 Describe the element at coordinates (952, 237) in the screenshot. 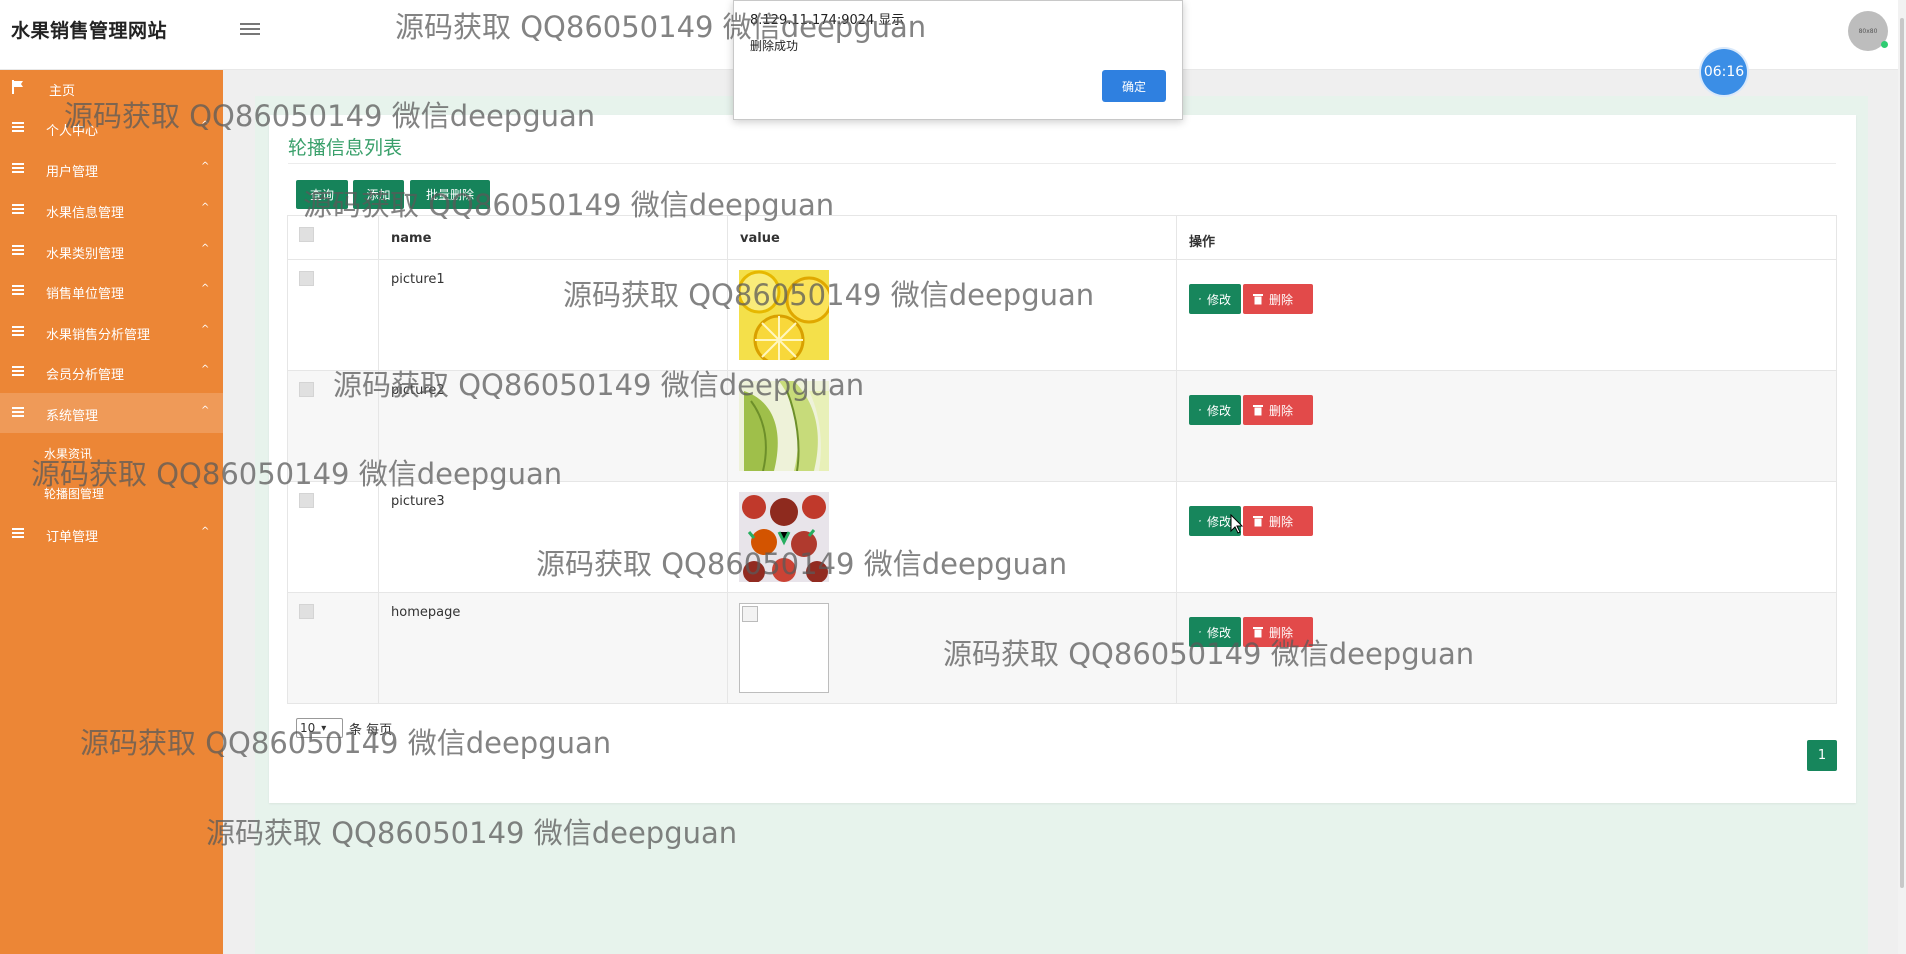

I see `column-header-value: value` at that location.